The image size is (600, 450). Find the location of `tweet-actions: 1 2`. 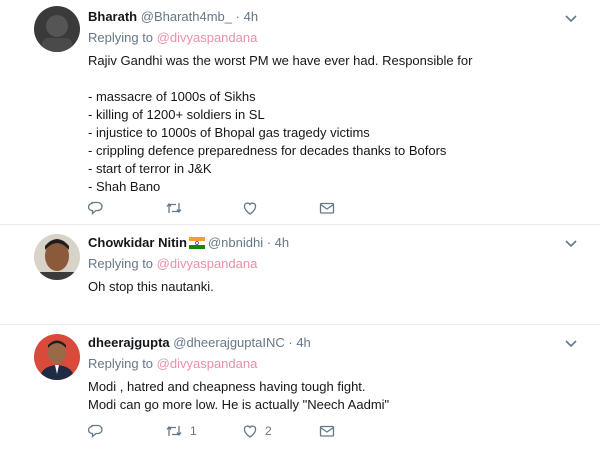

tweet-actions: 1 2 is located at coordinates (242, 431).